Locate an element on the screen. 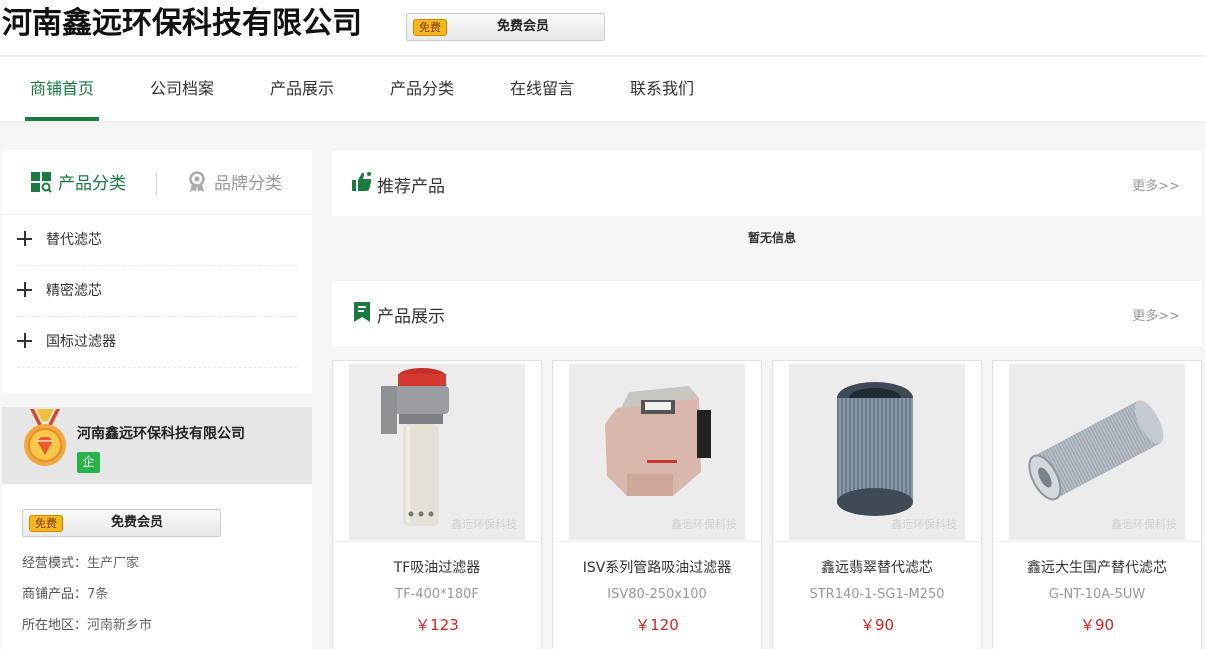 The image size is (1205, 649). product-name: TF吸油过滤器 is located at coordinates (437, 567).